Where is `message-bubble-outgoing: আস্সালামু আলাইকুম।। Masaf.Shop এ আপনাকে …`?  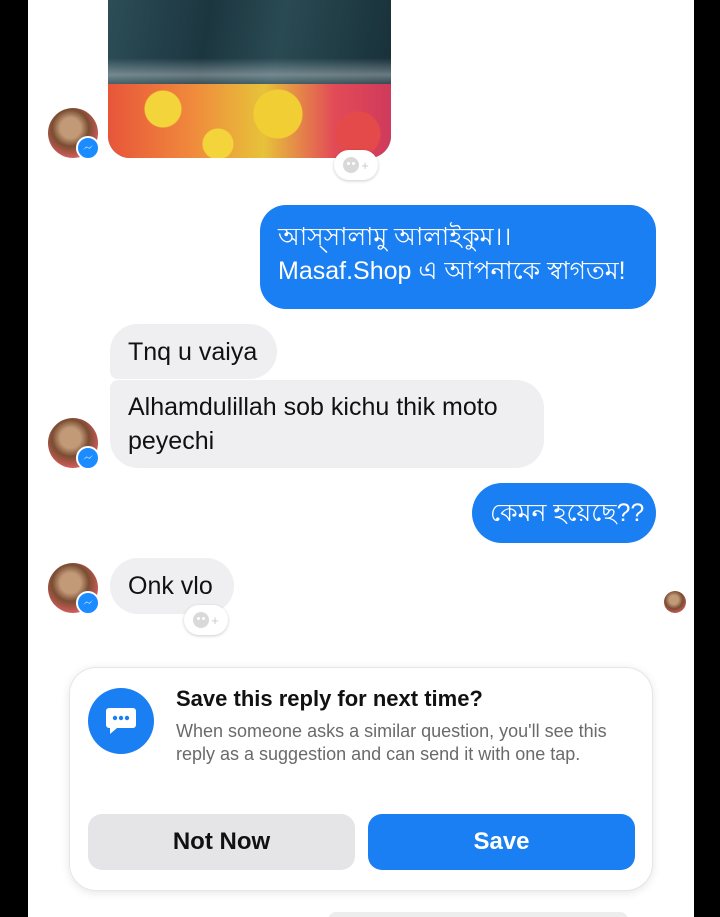 message-bubble-outgoing: আস্সালামু আলাইকুম।। Masaf.Shop এ আপনাকে … is located at coordinates (458, 257).